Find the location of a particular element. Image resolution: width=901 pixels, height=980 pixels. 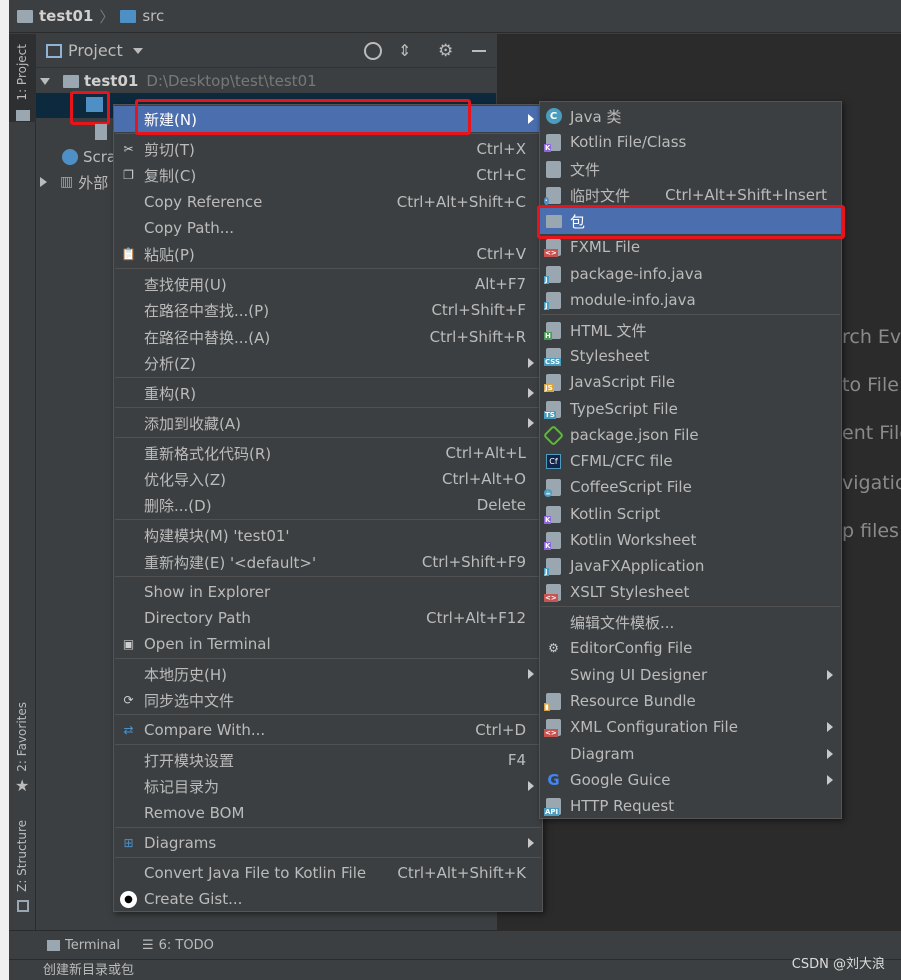

submenu-item-label: Stylesheet is located at coordinates (610, 356).